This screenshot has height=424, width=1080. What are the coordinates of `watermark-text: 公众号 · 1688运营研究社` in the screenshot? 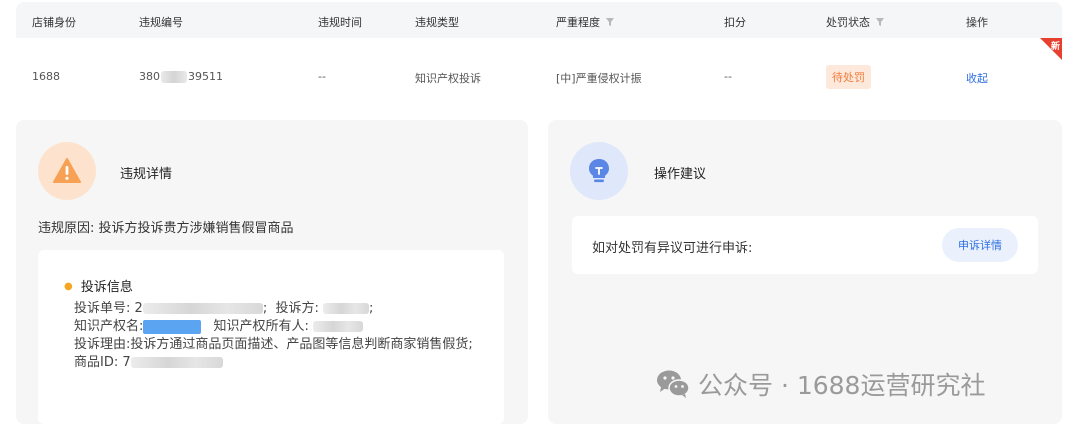 It's located at (842, 385).